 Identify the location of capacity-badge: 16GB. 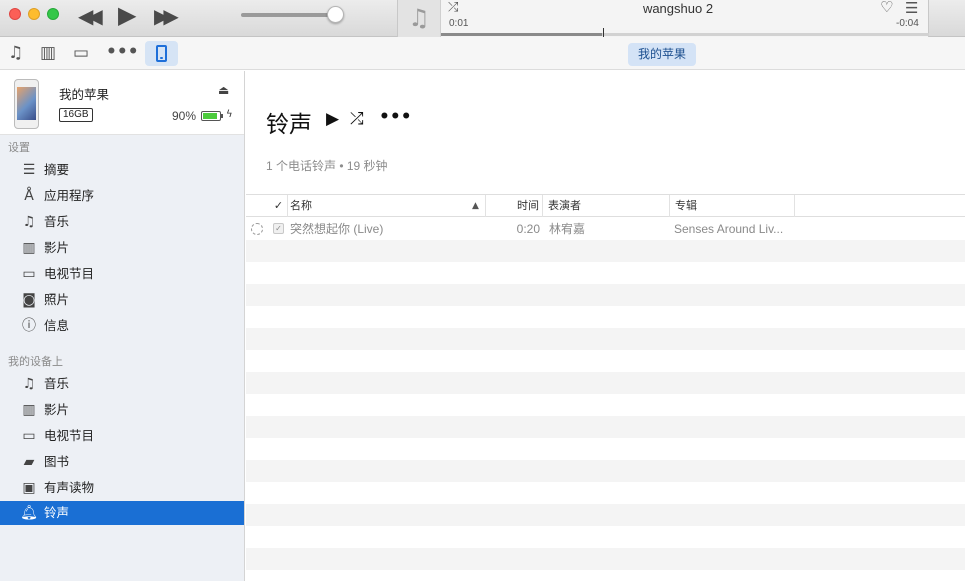
(76, 115).